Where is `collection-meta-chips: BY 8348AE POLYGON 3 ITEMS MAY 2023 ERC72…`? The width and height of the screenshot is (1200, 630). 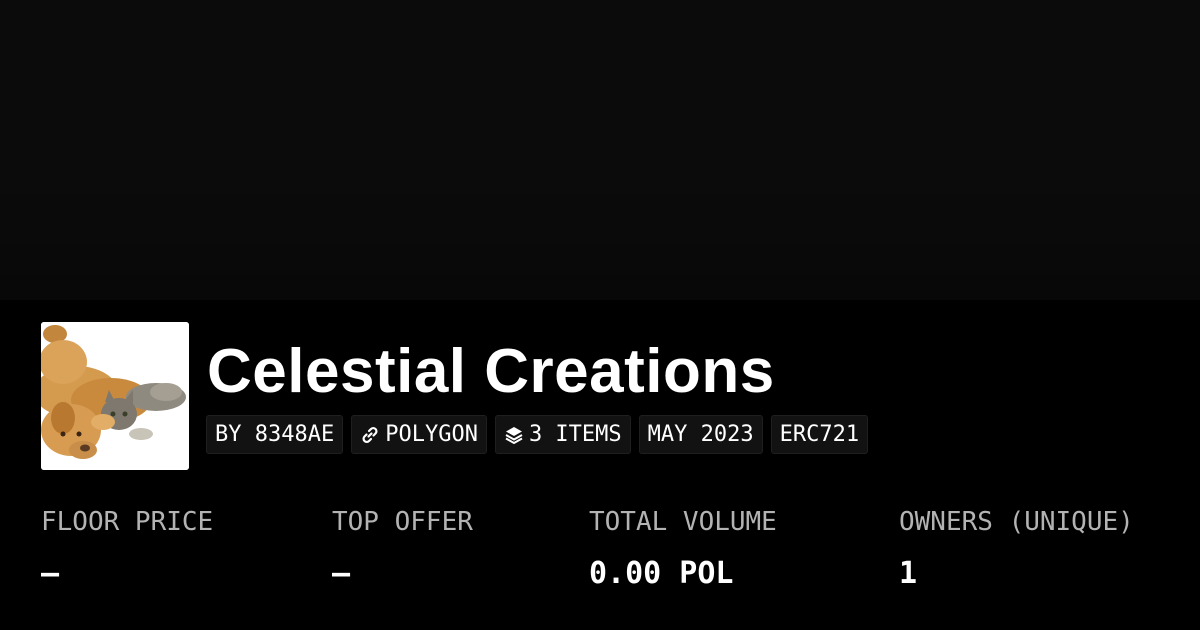 collection-meta-chips: BY 8348AE POLYGON 3 ITEMS MAY 2023 ERC72… is located at coordinates (537, 434).